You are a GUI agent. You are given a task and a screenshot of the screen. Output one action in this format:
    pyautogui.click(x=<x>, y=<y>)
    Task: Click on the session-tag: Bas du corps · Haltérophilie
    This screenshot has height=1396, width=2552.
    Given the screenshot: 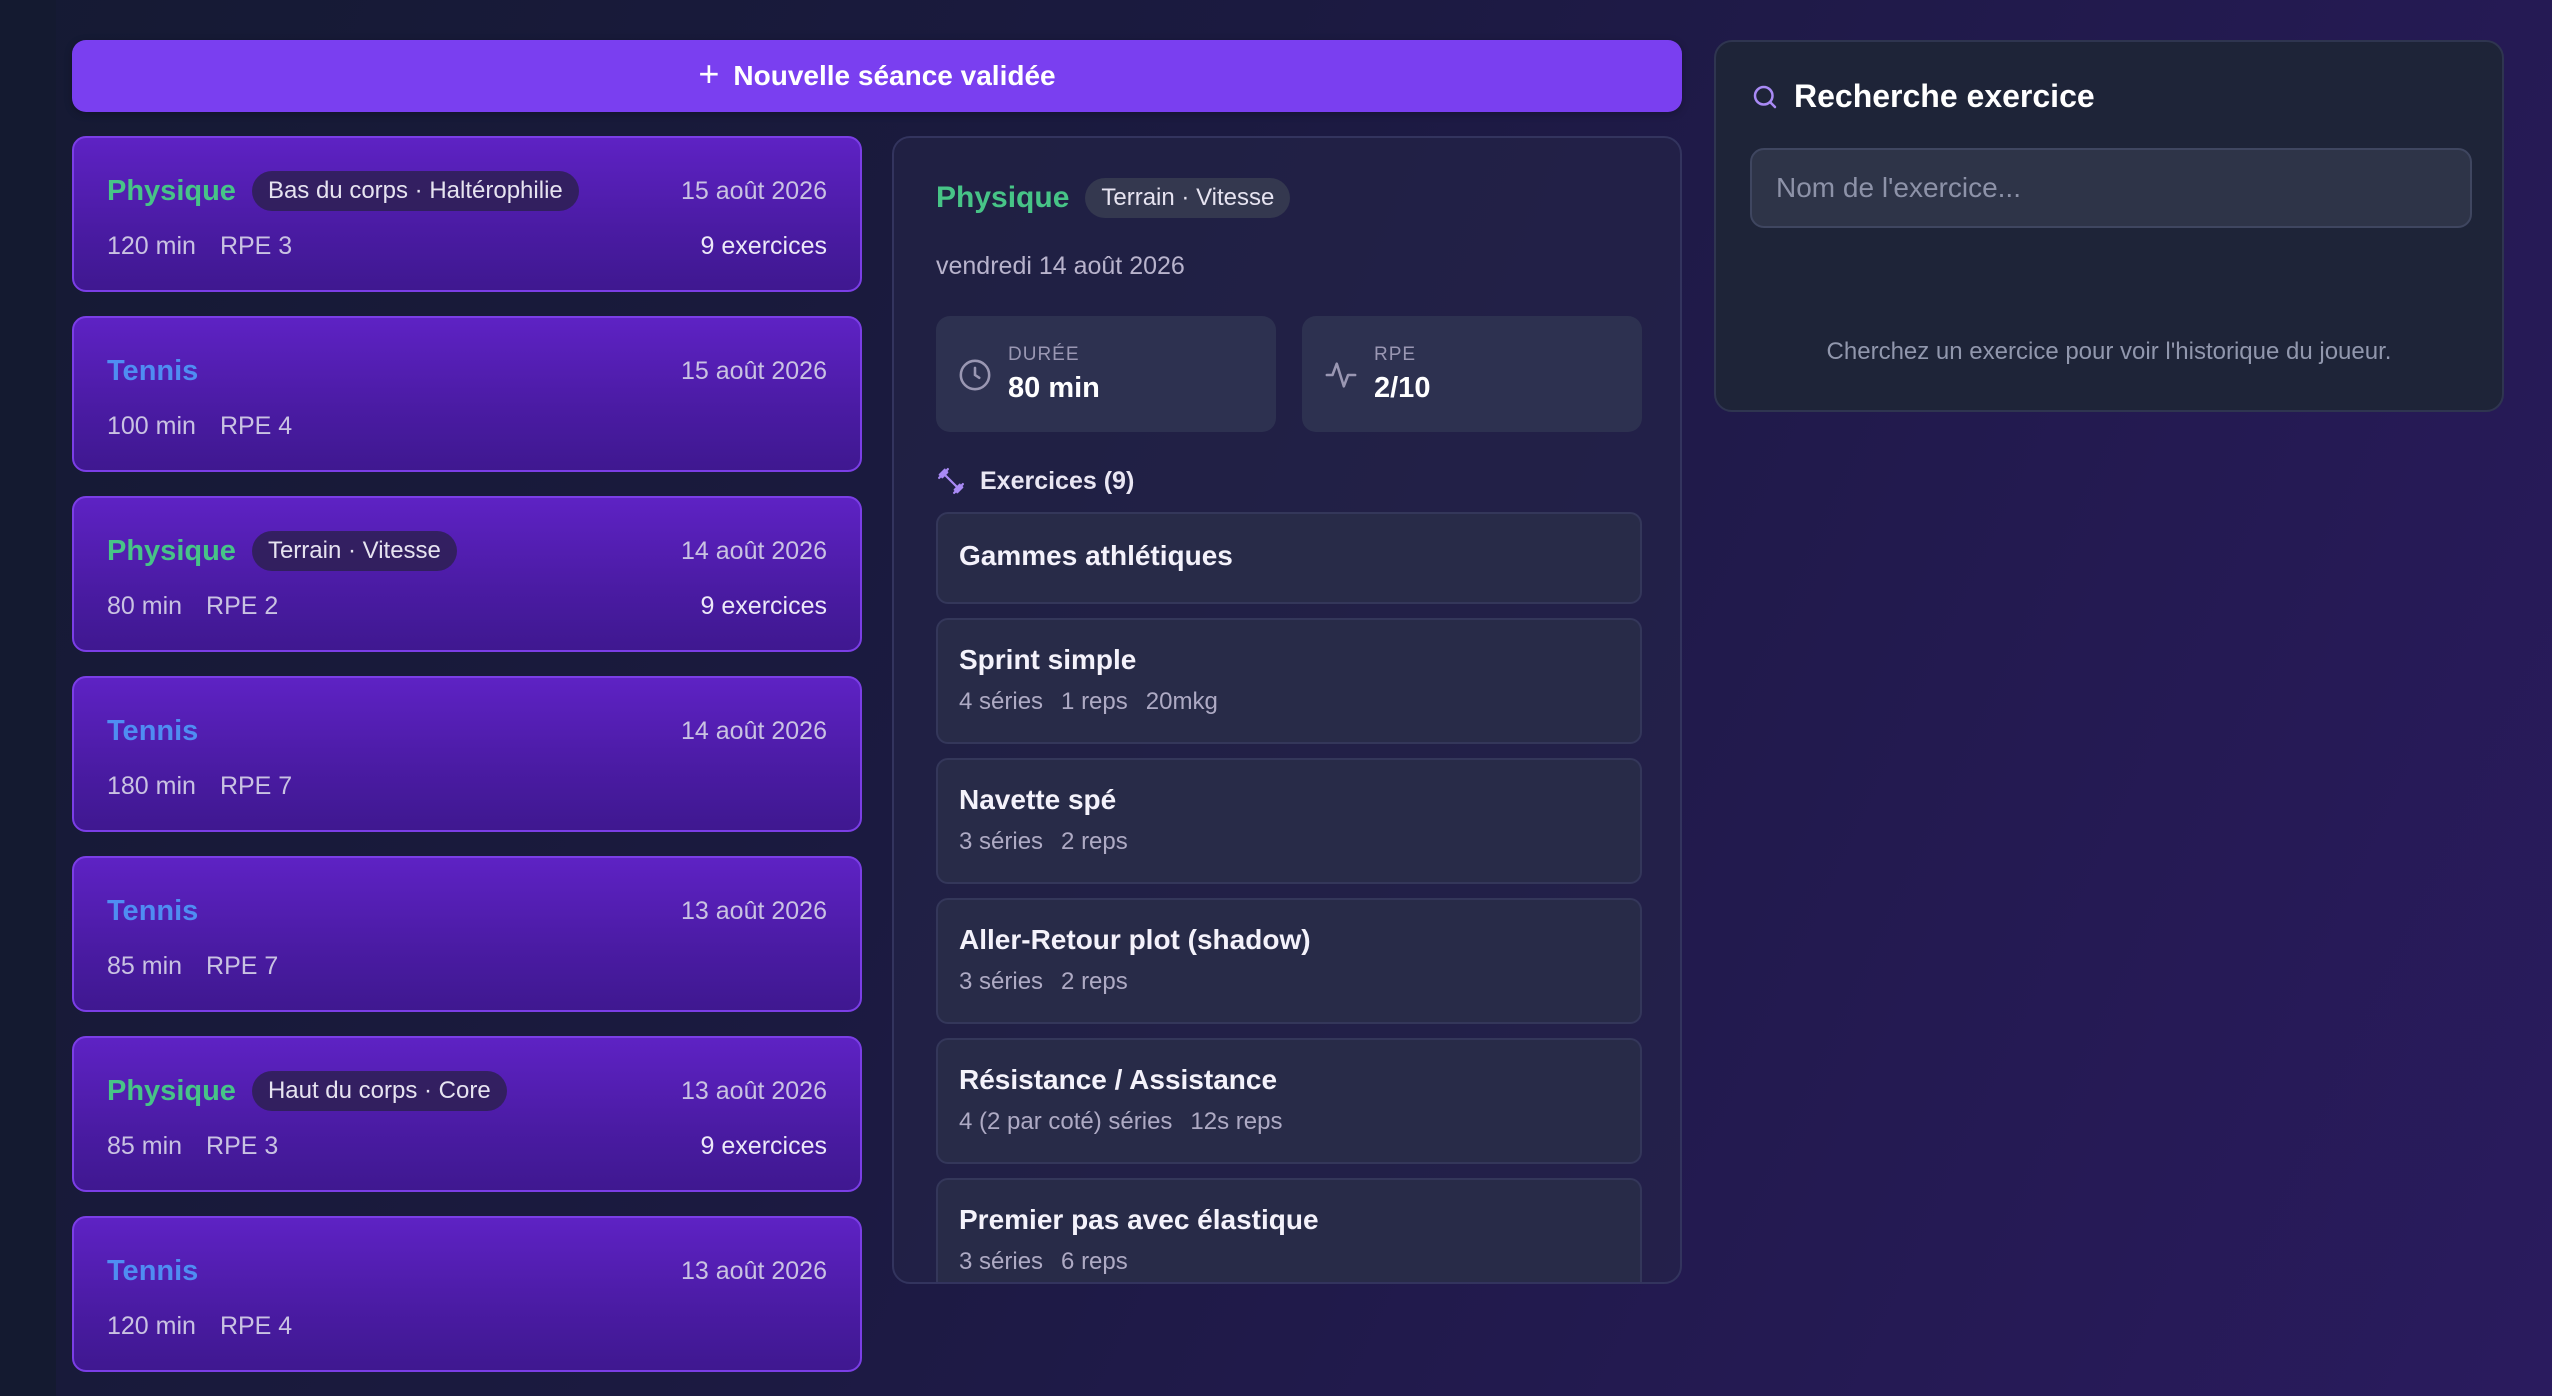 What is the action you would take?
    pyautogui.click(x=415, y=191)
    